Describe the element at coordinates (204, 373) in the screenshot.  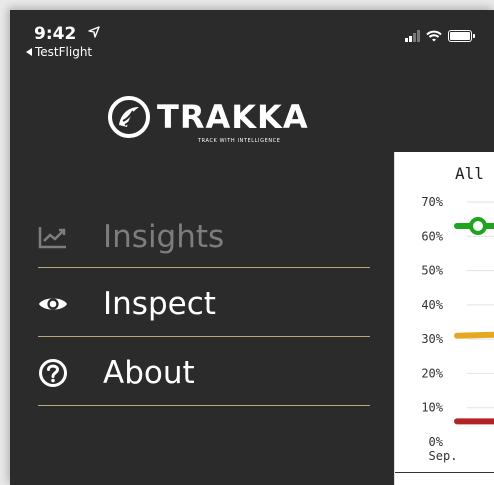
I see `menu-item-about: About` at that location.